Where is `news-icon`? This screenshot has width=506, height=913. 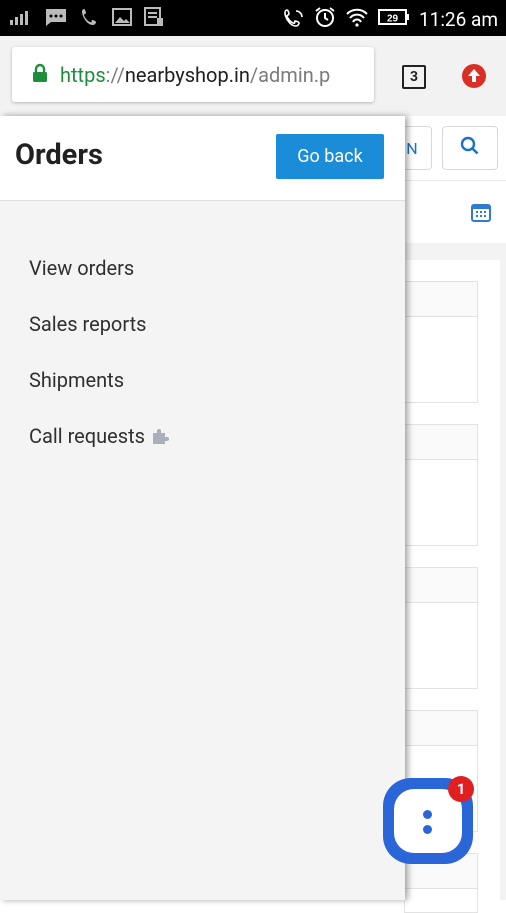
news-icon is located at coordinates (154, 19).